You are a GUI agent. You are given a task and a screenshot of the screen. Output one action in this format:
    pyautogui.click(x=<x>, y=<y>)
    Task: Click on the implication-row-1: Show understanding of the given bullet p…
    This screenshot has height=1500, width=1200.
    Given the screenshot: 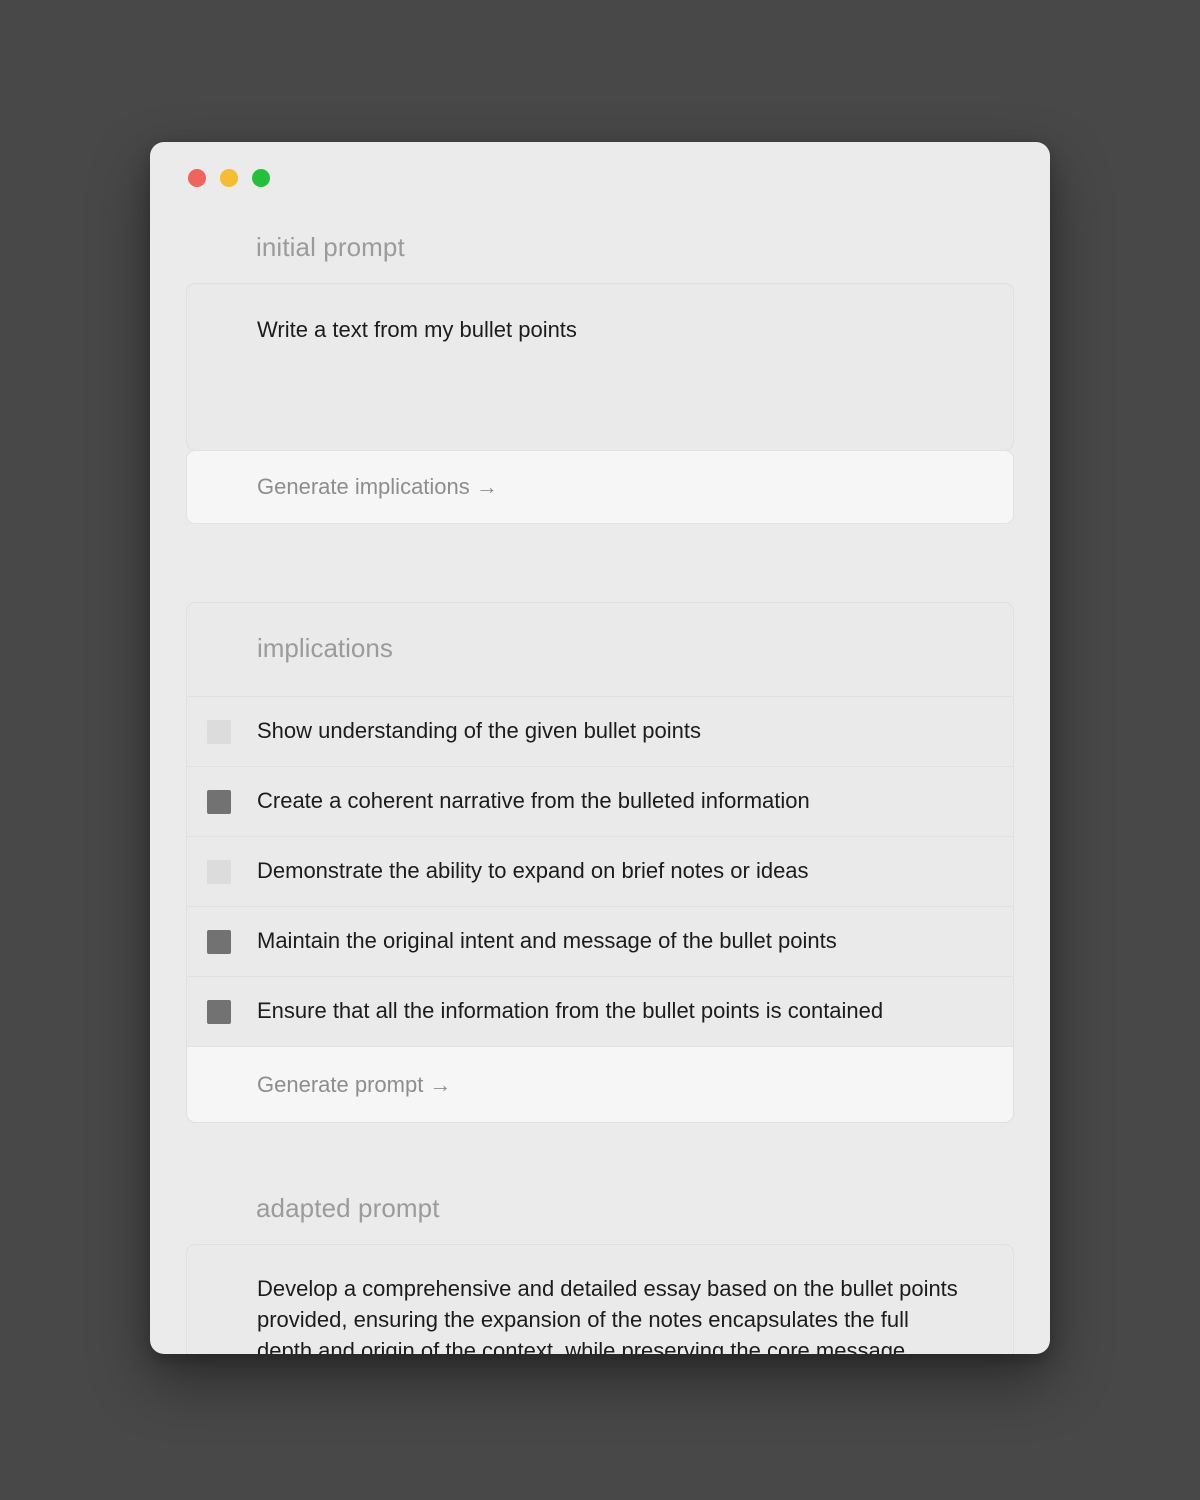 What is the action you would take?
    pyautogui.click(x=600, y=731)
    